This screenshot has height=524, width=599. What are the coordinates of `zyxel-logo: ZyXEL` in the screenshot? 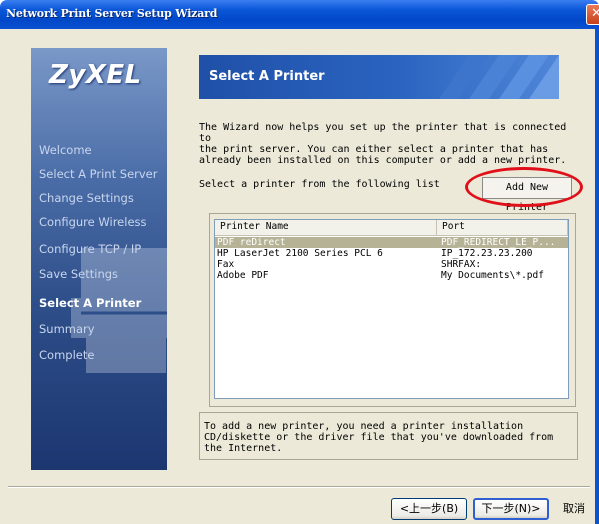 It's located at (95, 75).